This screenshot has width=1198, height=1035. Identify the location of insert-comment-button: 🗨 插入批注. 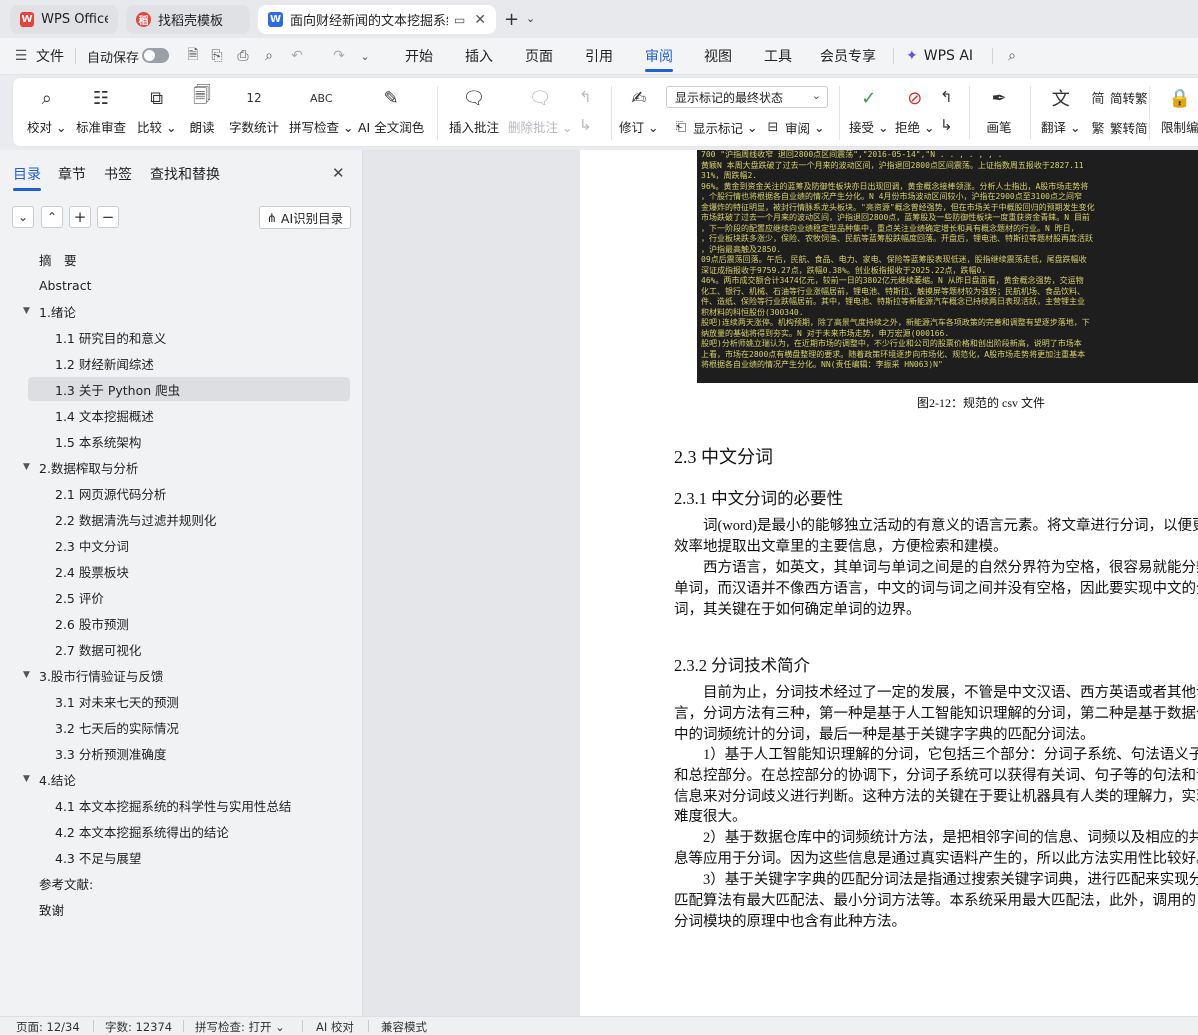
(474, 112).